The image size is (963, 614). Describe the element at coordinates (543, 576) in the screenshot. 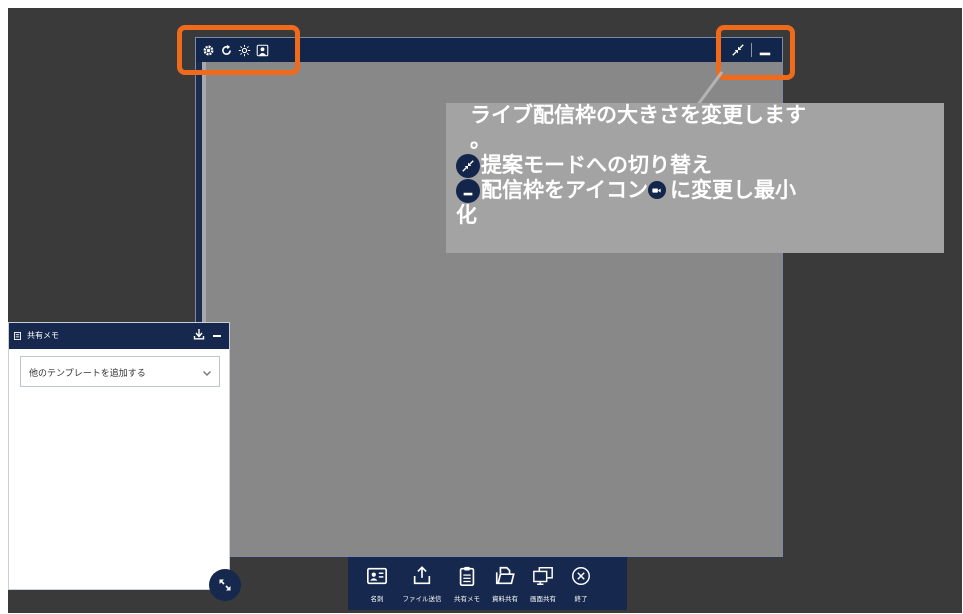

I see `screen-share-icon` at that location.